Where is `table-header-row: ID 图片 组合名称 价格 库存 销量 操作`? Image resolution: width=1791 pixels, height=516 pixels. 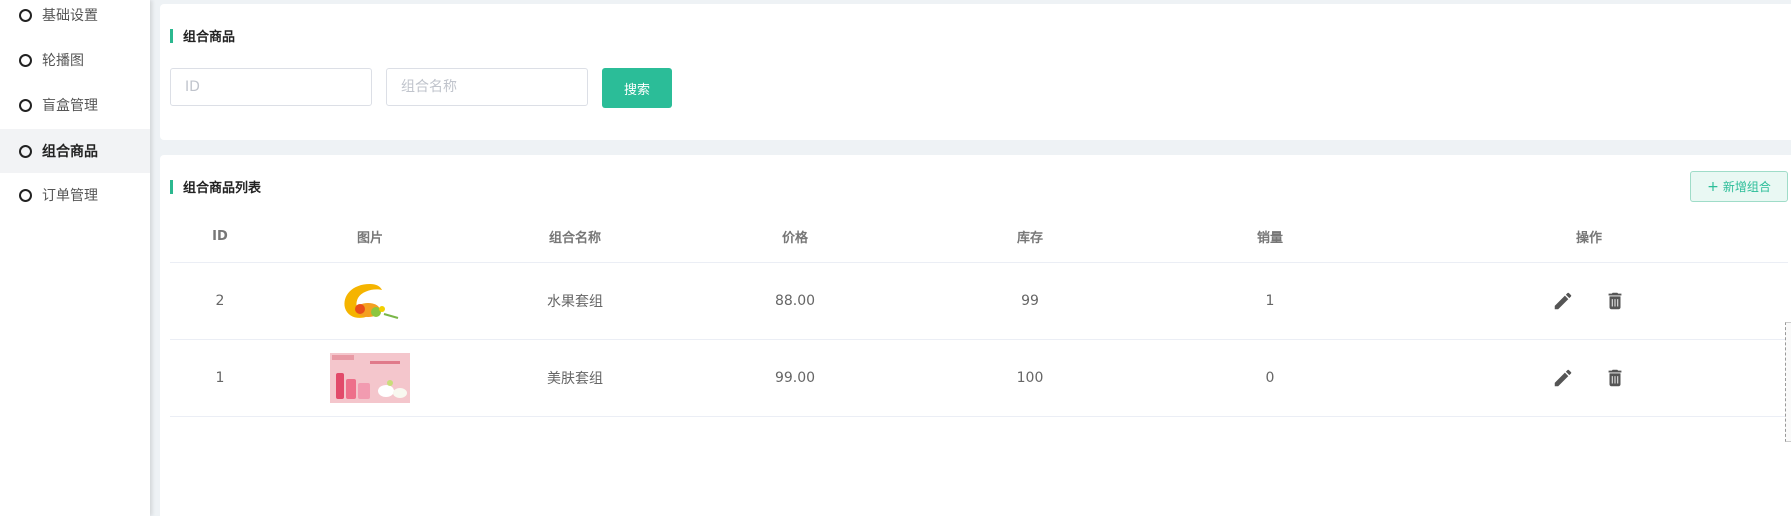
table-header-row: ID 图片 组合名称 价格 库存 销量 操作 is located at coordinates (979, 236).